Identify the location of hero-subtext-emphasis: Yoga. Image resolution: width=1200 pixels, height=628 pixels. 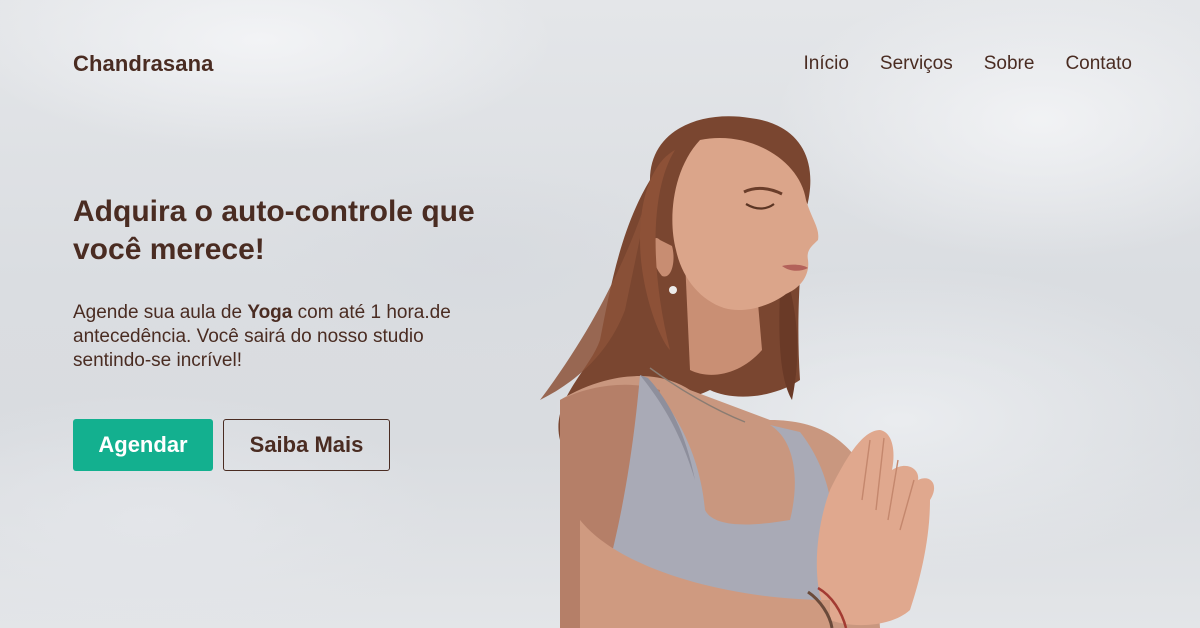
(270, 312).